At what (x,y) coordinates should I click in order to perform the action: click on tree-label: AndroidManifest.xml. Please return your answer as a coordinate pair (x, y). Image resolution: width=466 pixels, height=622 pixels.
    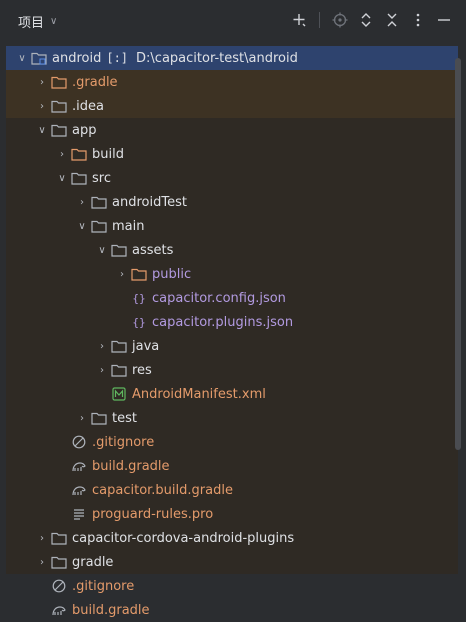
    Looking at the image, I should click on (199, 394).